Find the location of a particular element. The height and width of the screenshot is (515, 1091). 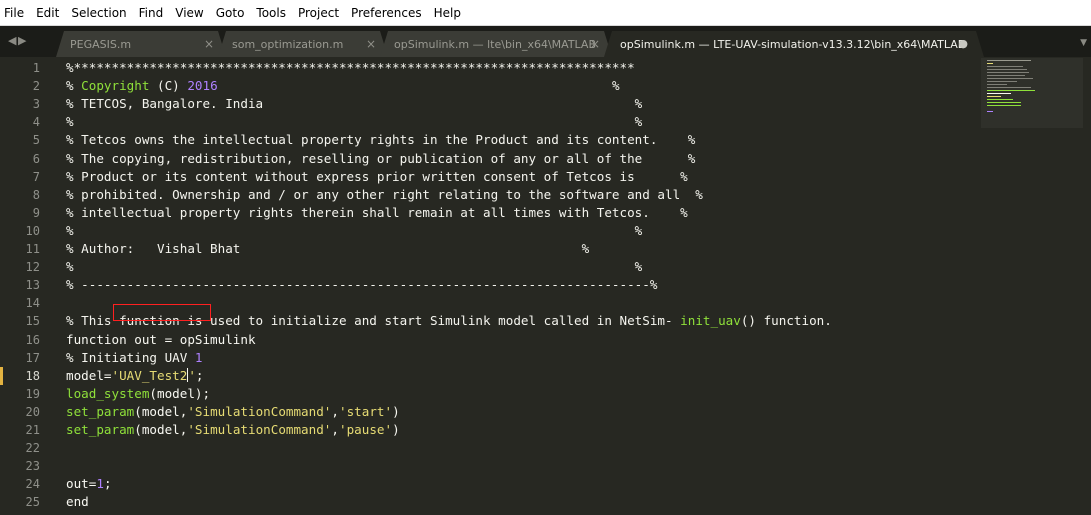

tab-label: opSimulink.m — lte\bin_x64\MATLAB is located at coordinates (495, 44).